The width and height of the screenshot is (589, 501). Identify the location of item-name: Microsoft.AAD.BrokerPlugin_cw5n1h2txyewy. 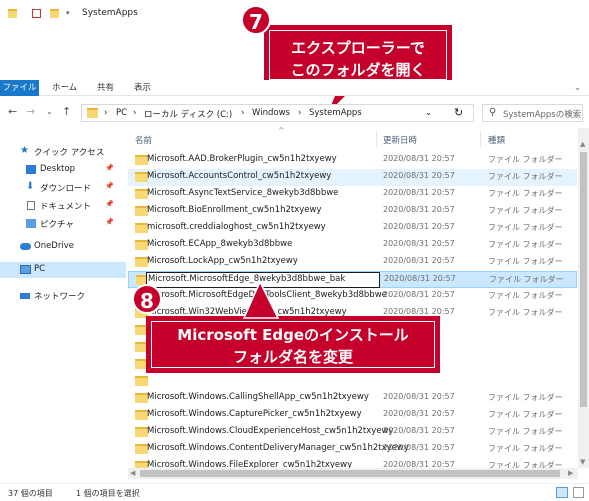
(242, 159).